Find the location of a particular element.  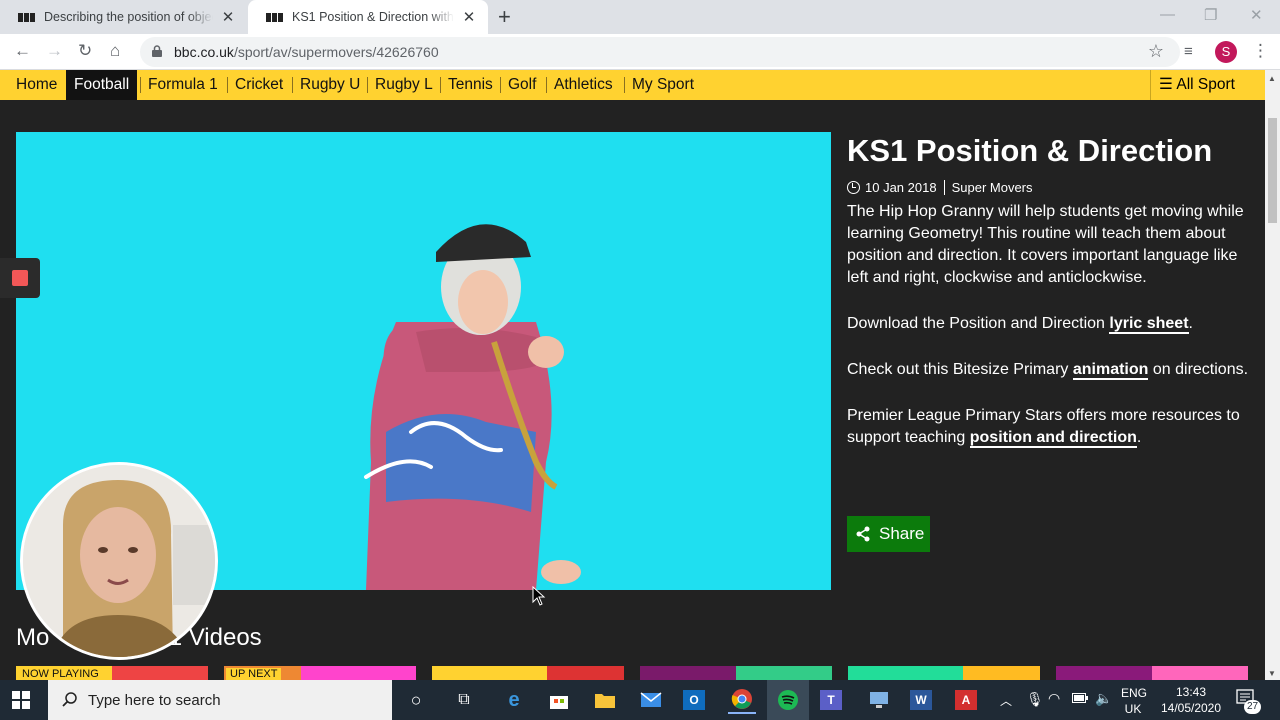

cortana-icon: ○ is located at coordinates (416, 700).